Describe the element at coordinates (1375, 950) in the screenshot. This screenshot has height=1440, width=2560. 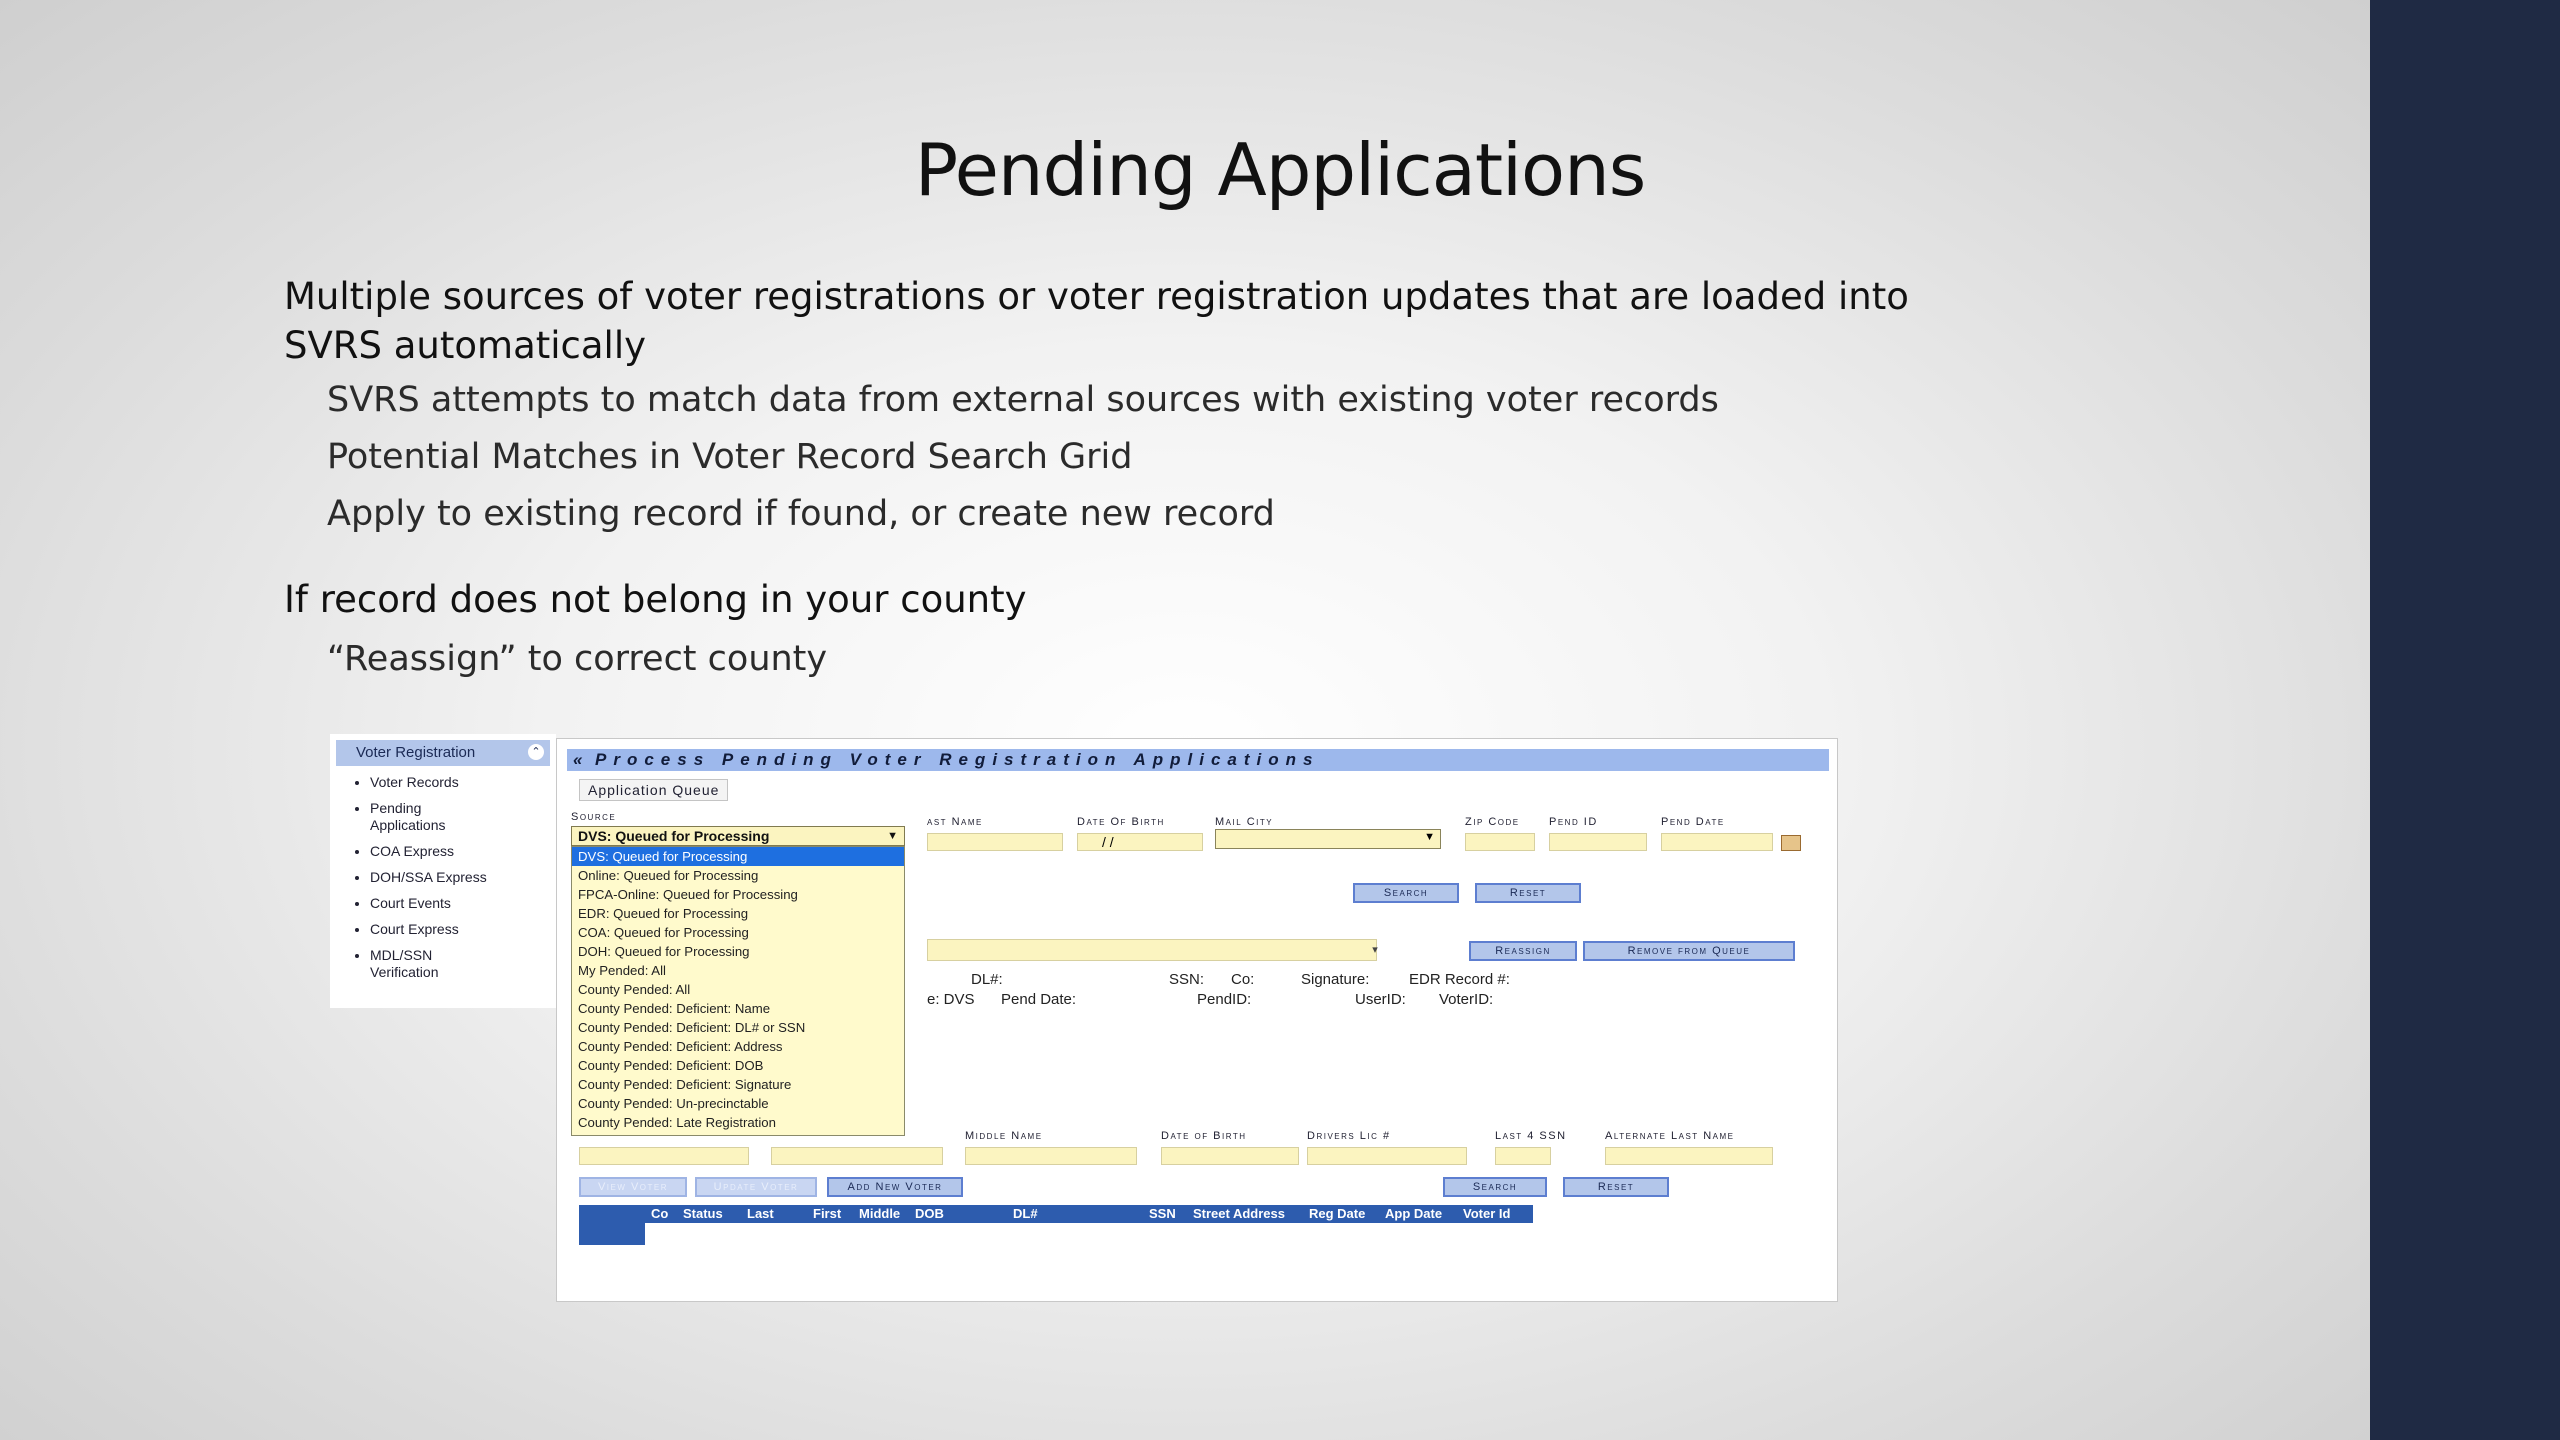
I see `chevron-down-icon: ▾` at that location.